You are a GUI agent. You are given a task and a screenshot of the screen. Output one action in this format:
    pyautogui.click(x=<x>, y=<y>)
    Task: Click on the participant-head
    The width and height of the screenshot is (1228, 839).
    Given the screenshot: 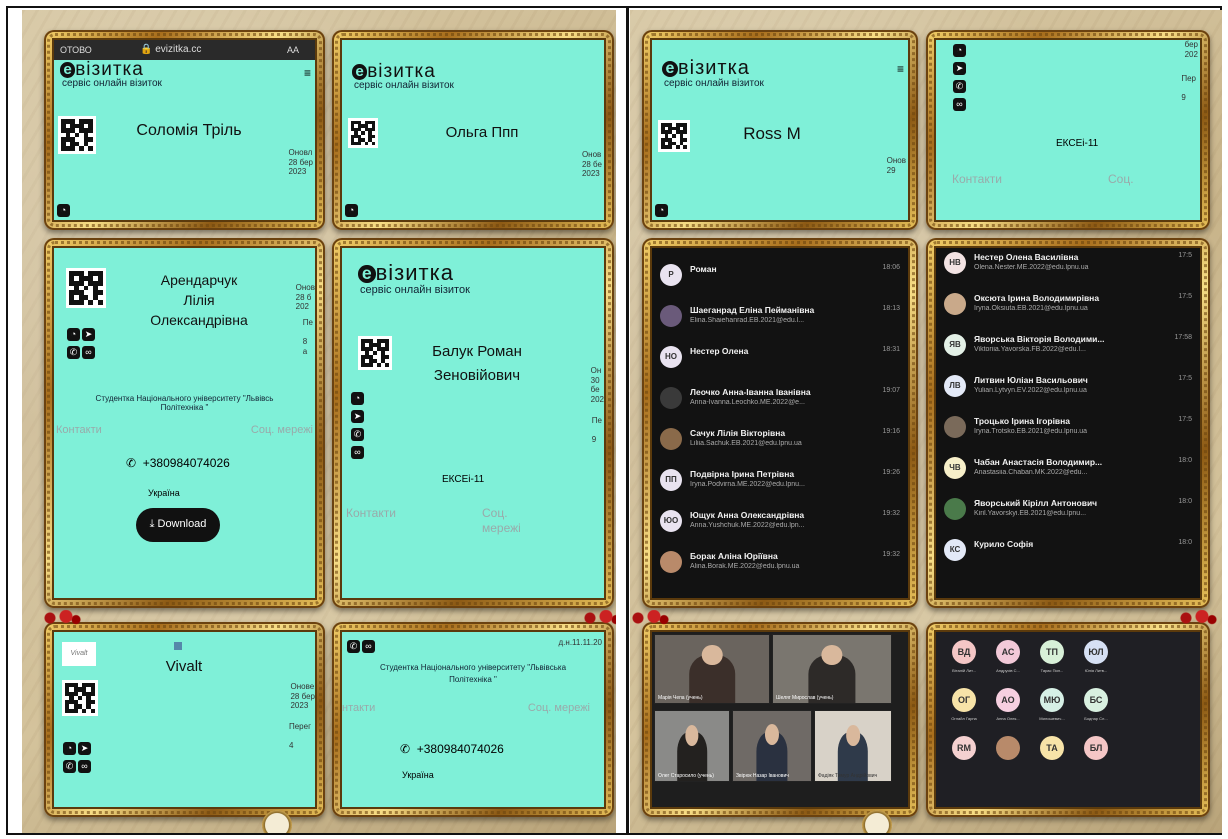 What is the action you would take?
    pyautogui.click(x=712, y=654)
    